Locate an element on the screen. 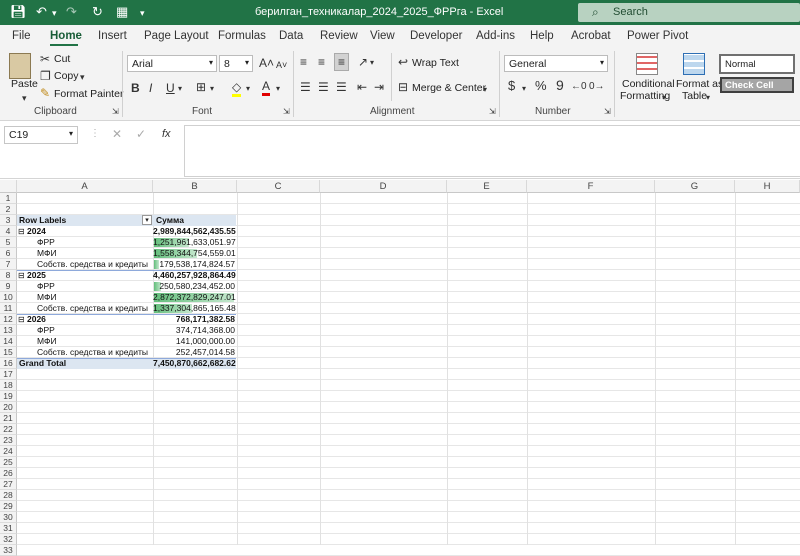 The height and width of the screenshot is (556, 800). column-header-g: G is located at coordinates (695, 186).